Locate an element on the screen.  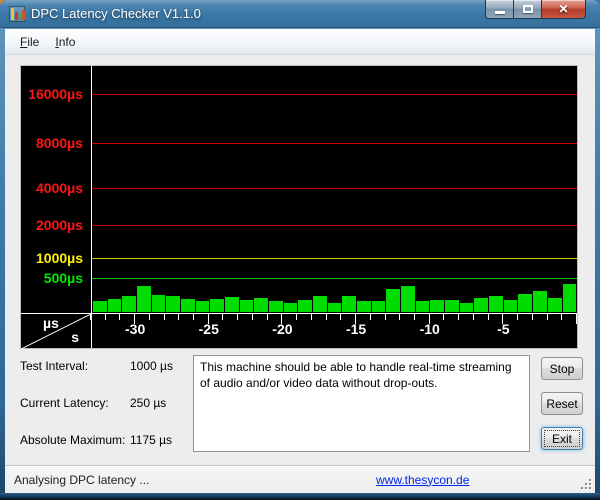
stat-value: 1175 µs is located at coordinates (151, 440).